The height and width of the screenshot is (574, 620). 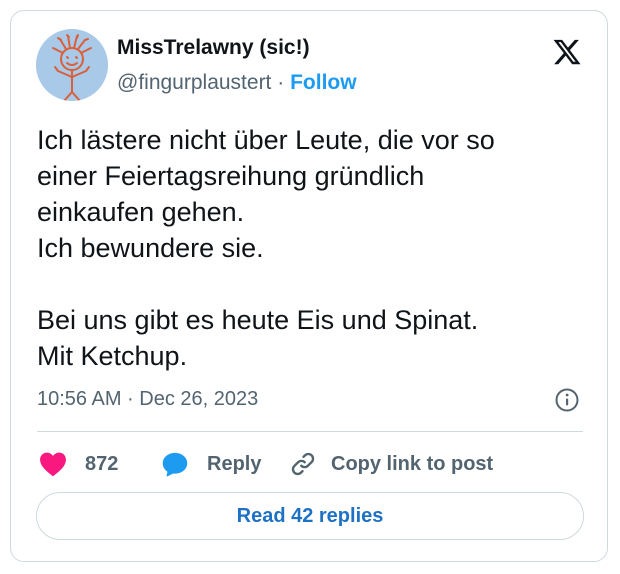 I want to click on reply-button: Reply, so click(x=211, y=464).